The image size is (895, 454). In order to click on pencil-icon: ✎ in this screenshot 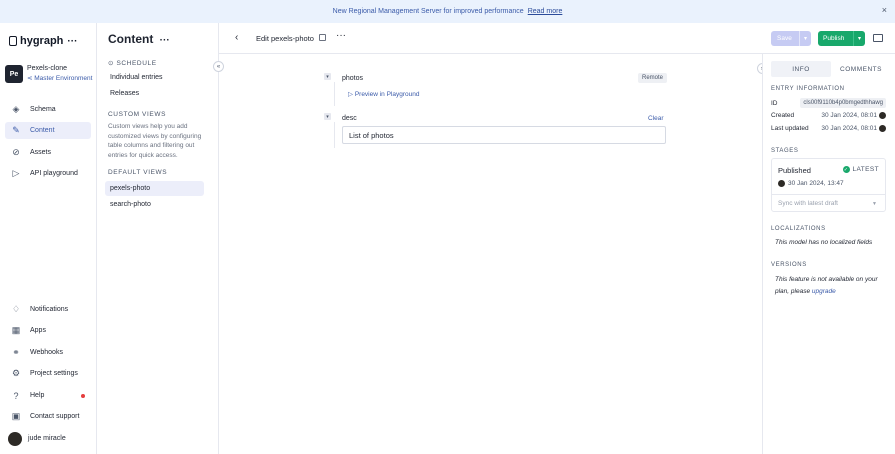, I will do `click(16, 130)`.